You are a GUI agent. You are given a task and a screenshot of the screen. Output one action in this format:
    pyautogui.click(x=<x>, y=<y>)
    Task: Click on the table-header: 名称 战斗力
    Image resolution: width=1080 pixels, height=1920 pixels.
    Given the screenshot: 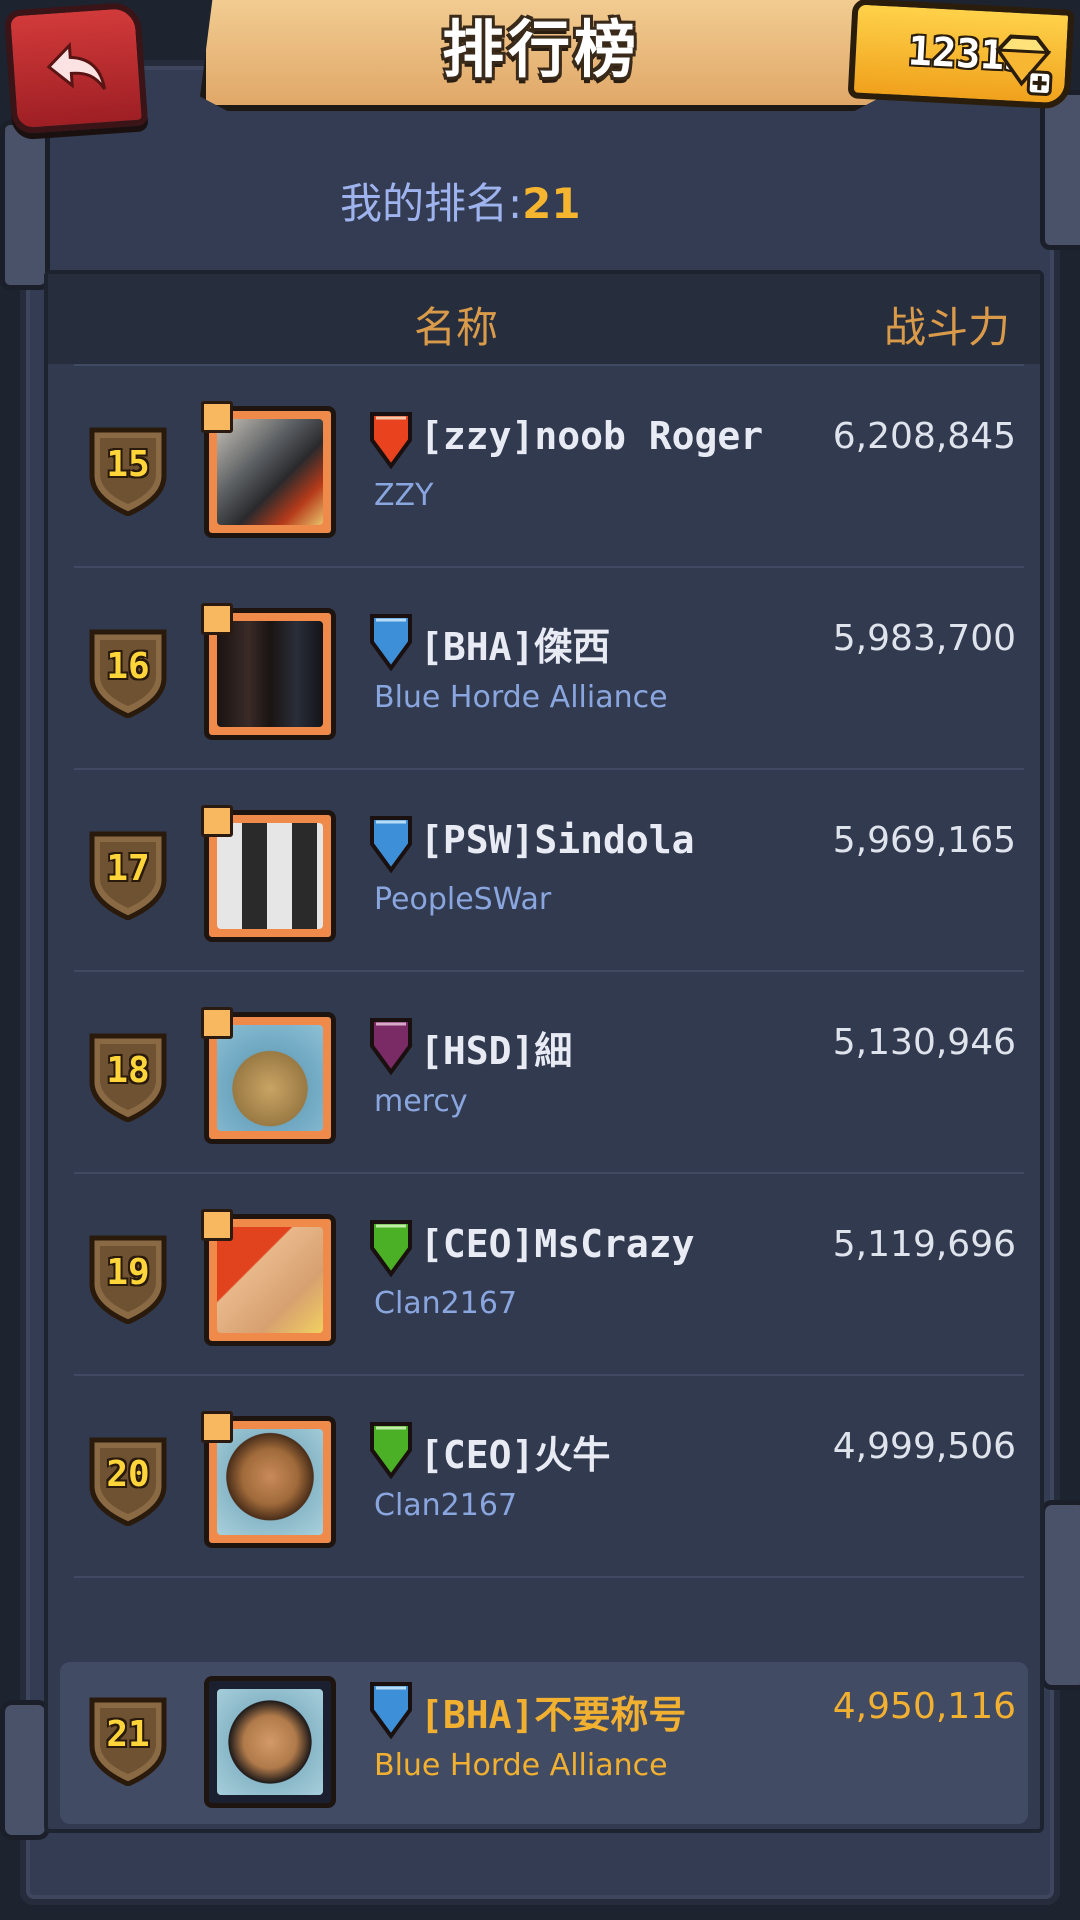 What is the action you would take?
    pyautogui.click(x=544, y=319)
    